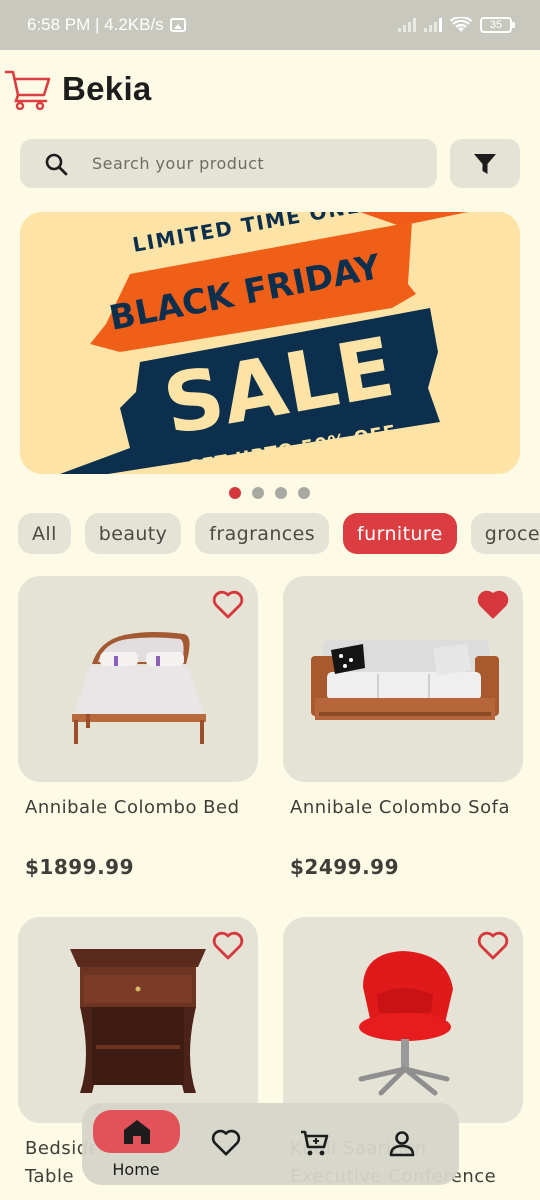  What do you see at coordinates (56, 164) in the screenshot?
I see `search-icon` at bounding box center [56, 164].